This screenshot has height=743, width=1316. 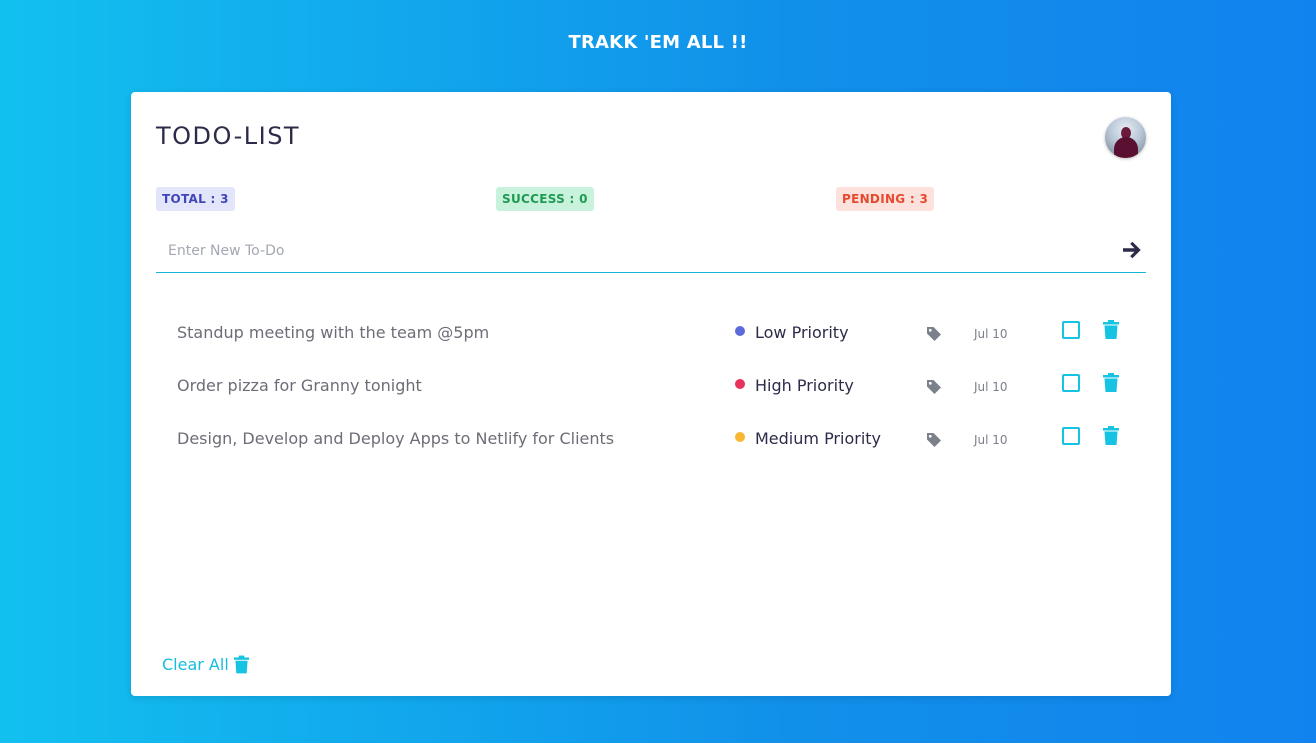 What do you see at coordinates (818, 438) in the screenshot?
I see `priority-text: Medium Priority` at bounding box center [818, 438].